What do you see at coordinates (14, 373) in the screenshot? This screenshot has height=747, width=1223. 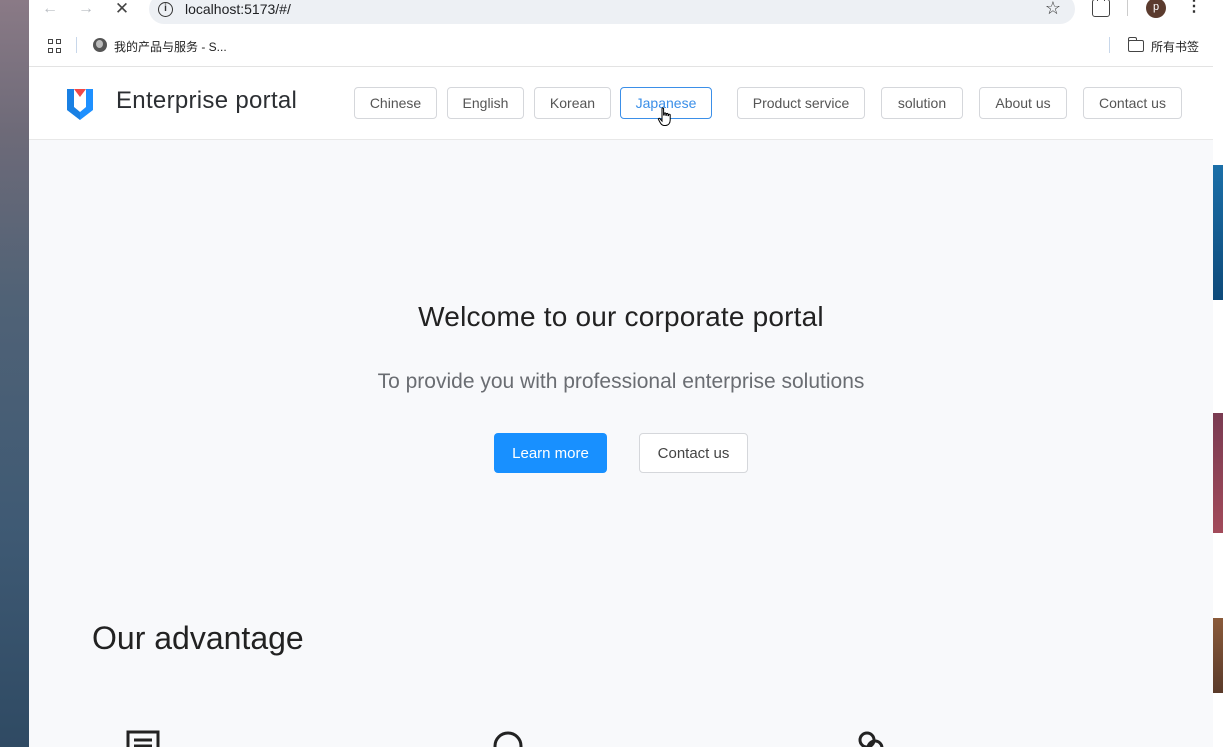 I see `desktop-background-left` at bounding box center [14, 373].